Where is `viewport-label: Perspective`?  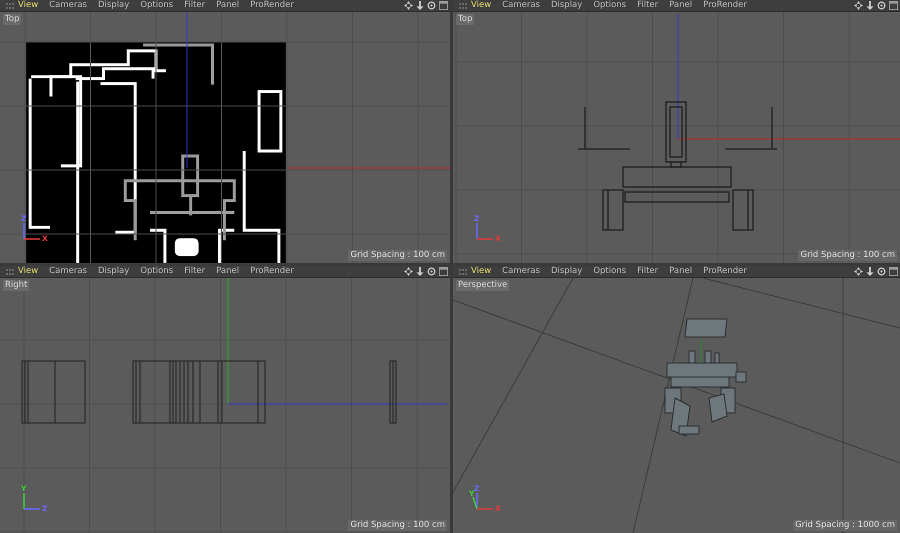 viewport-label: Perspective is located at coordinates (483, 285).